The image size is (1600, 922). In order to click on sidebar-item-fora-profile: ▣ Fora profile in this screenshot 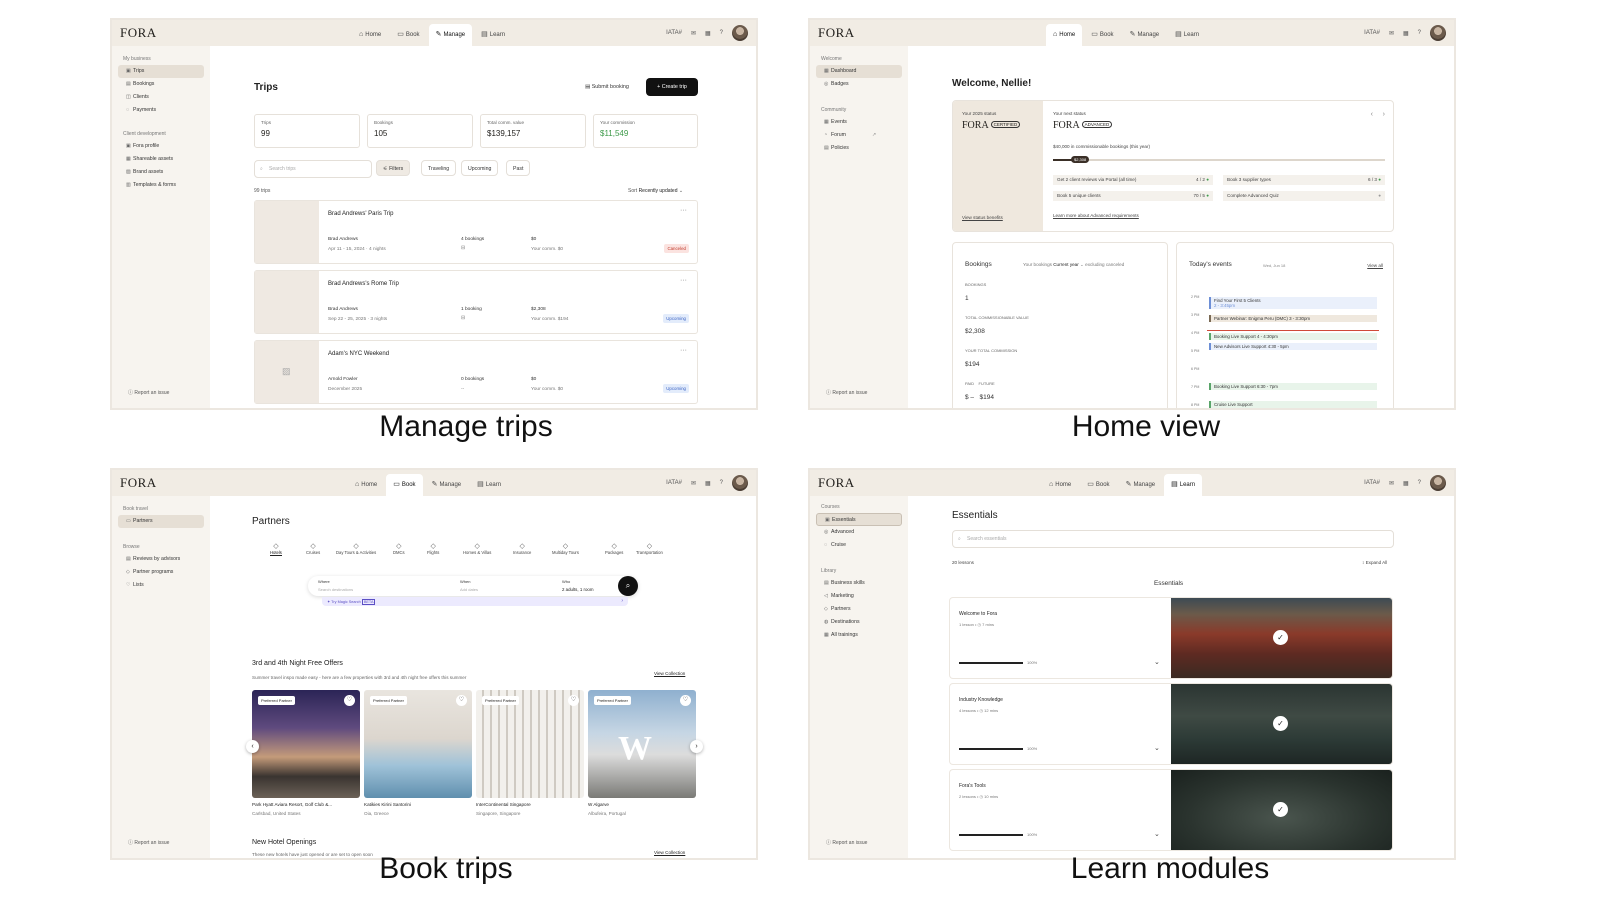, I will do `click(161, 146)`.